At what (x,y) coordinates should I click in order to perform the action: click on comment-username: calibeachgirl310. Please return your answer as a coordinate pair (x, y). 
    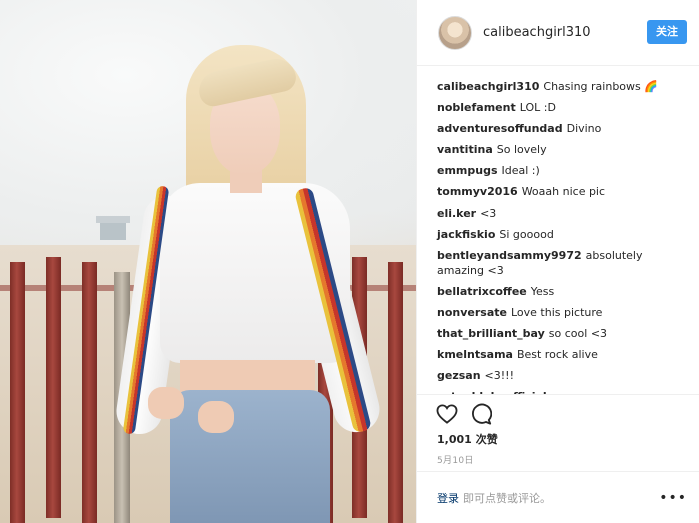
    Looking at the image, I should click on (488, 86).